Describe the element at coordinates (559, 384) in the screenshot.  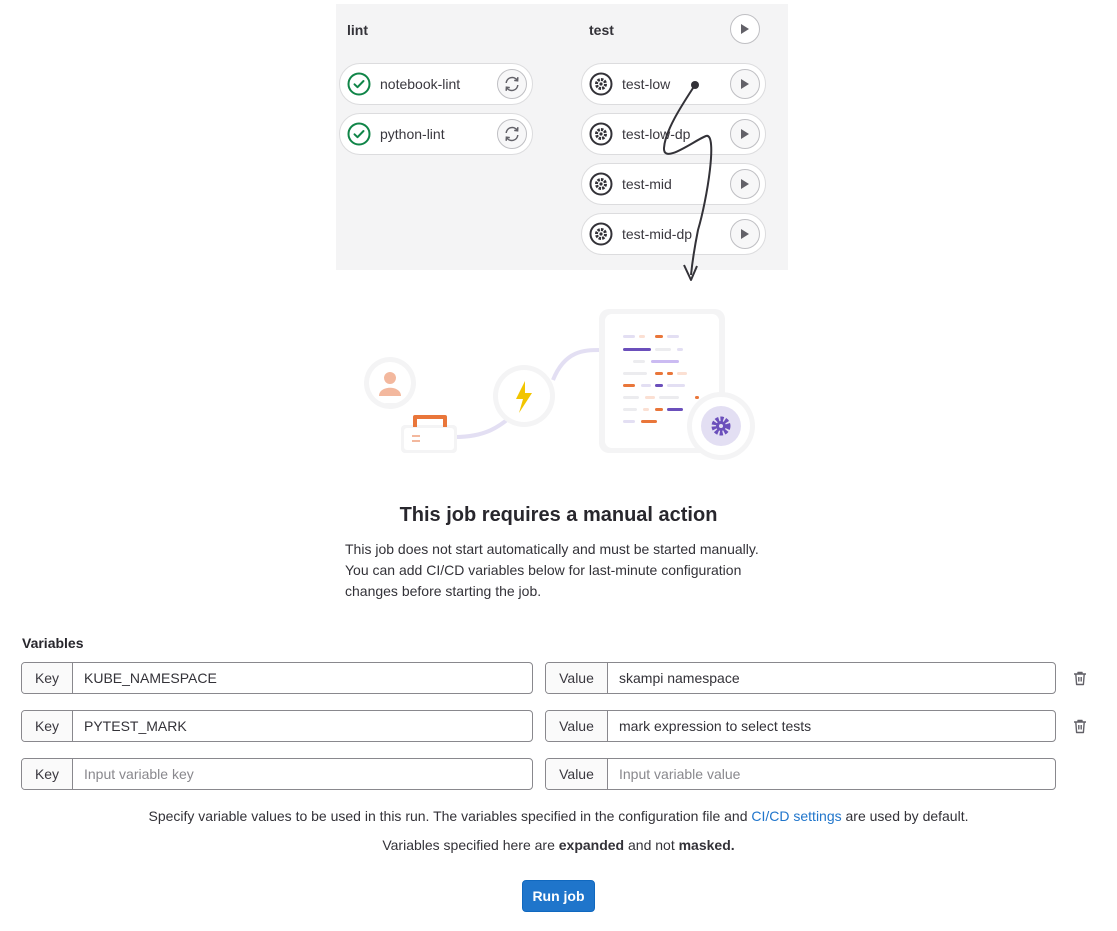
I see `manual-action-illustration` at that location.